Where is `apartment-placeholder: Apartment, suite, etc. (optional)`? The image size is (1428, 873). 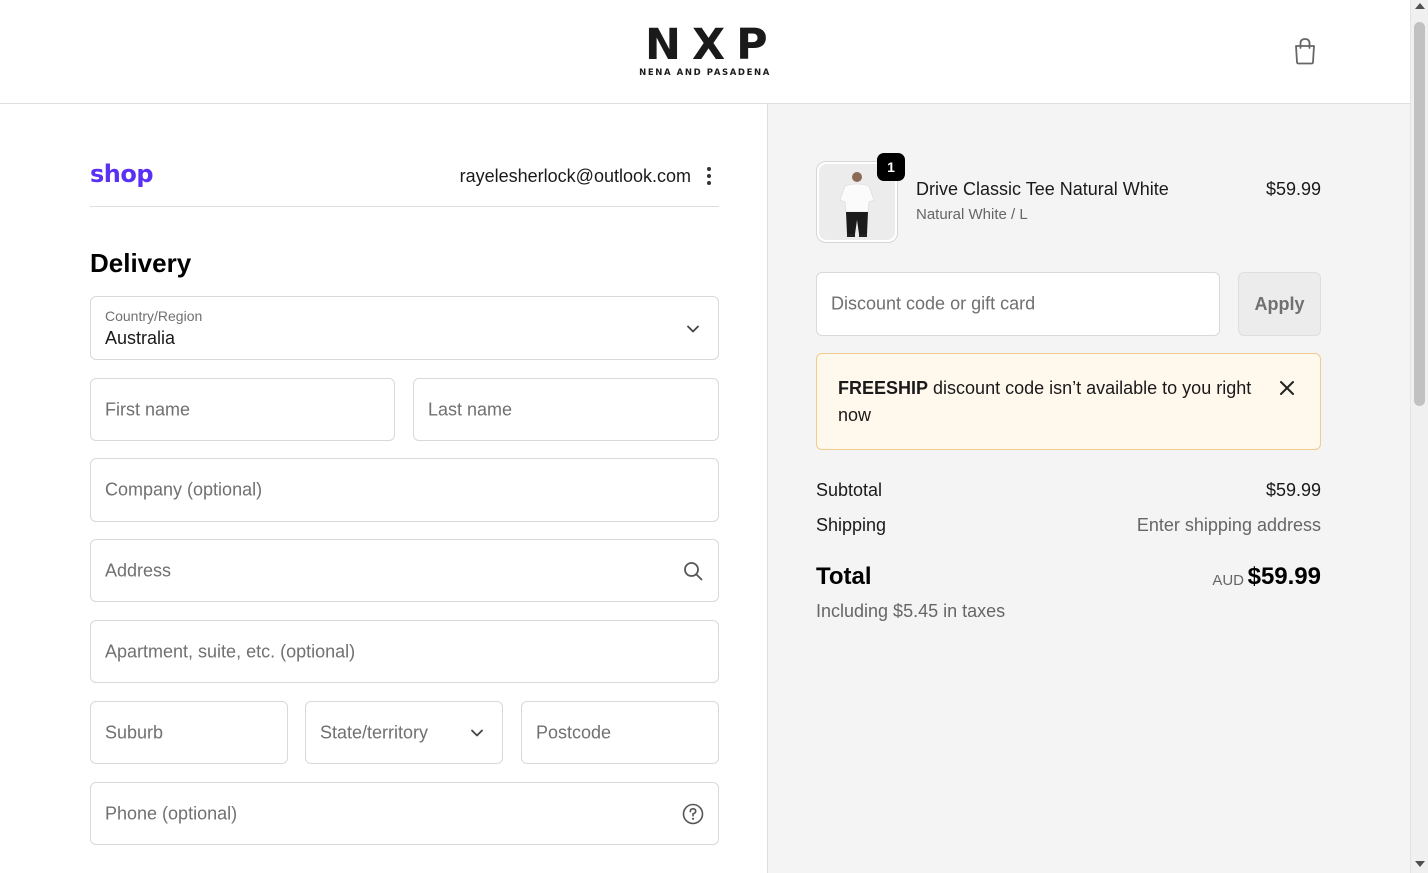
apartment-placeholder: Apartment, suite, etc. (optional) is located at coordinates (230, 651).